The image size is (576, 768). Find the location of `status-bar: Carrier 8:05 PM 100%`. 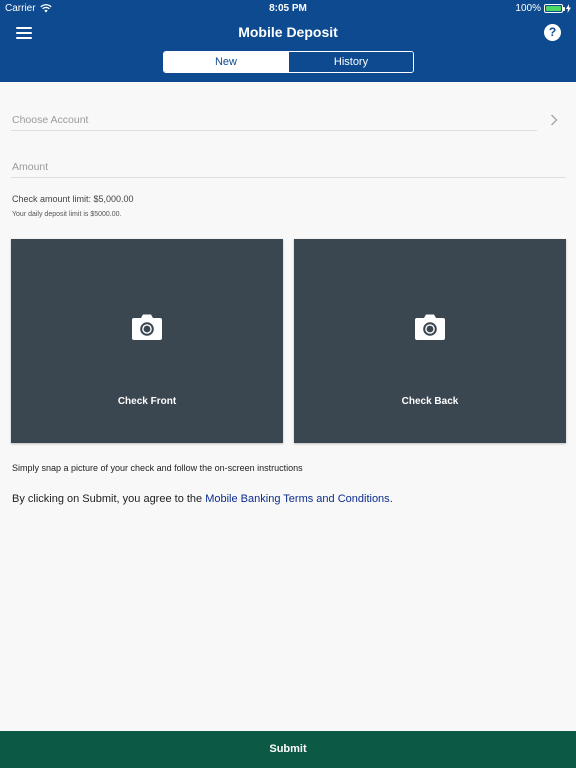

status-bar: Carrier 8:05 PM 100% is located at coordinates (288, 9).